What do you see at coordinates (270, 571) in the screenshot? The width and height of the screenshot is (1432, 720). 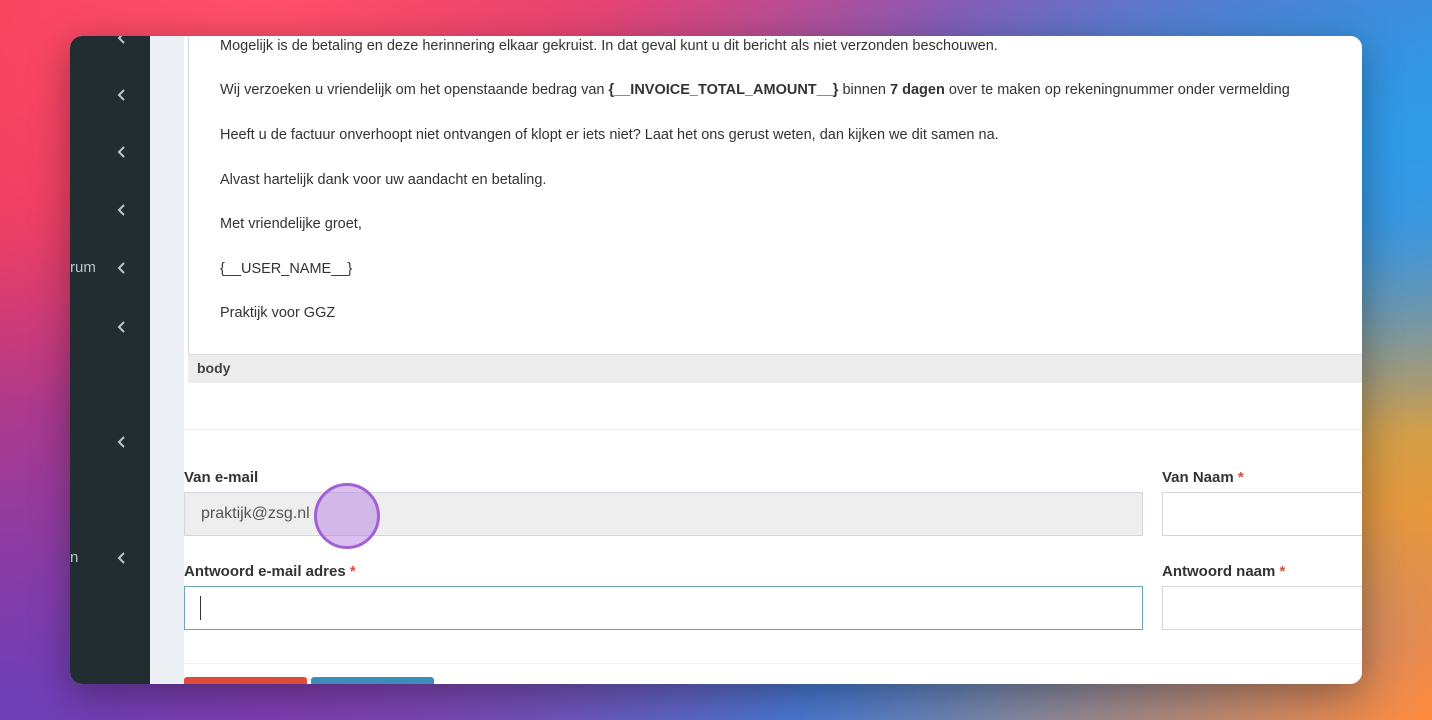 I see `reply-email-label: Antwoord e-mail adres *` at bounding box center [270, 571].